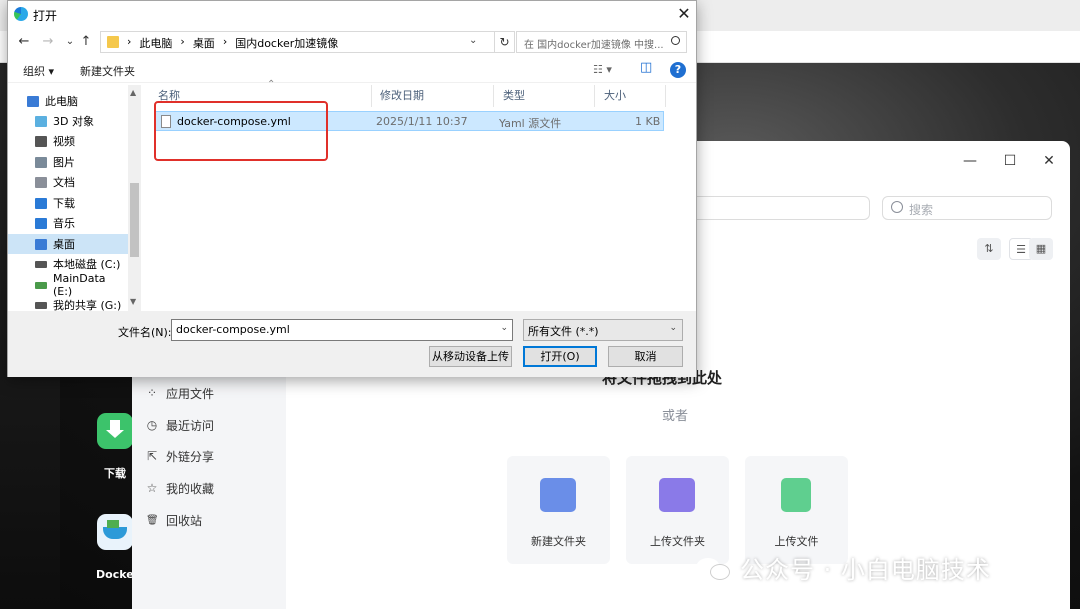  What do you see at coordinates (675, 416) in the screenshot?
I see `drop-zone-or: 或者` at bounding box center [675, 416].